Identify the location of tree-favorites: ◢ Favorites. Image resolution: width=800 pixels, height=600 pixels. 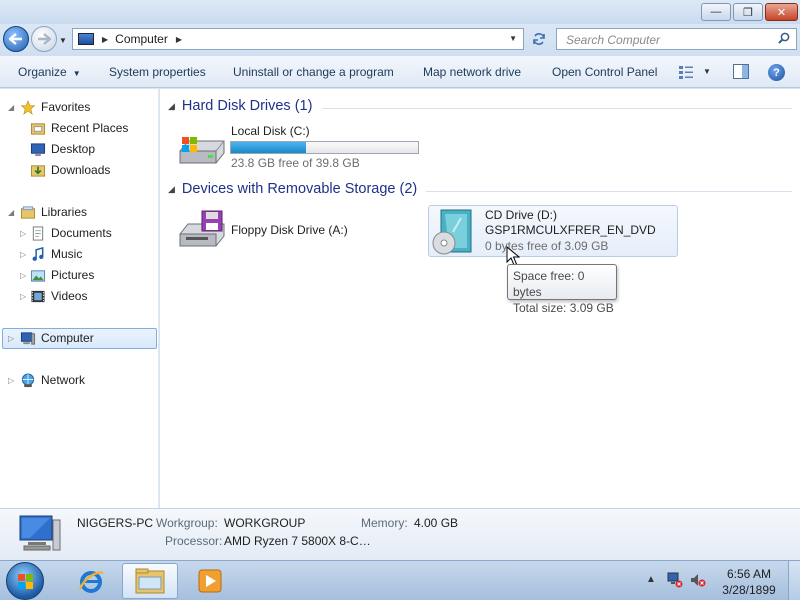
(49, 107).